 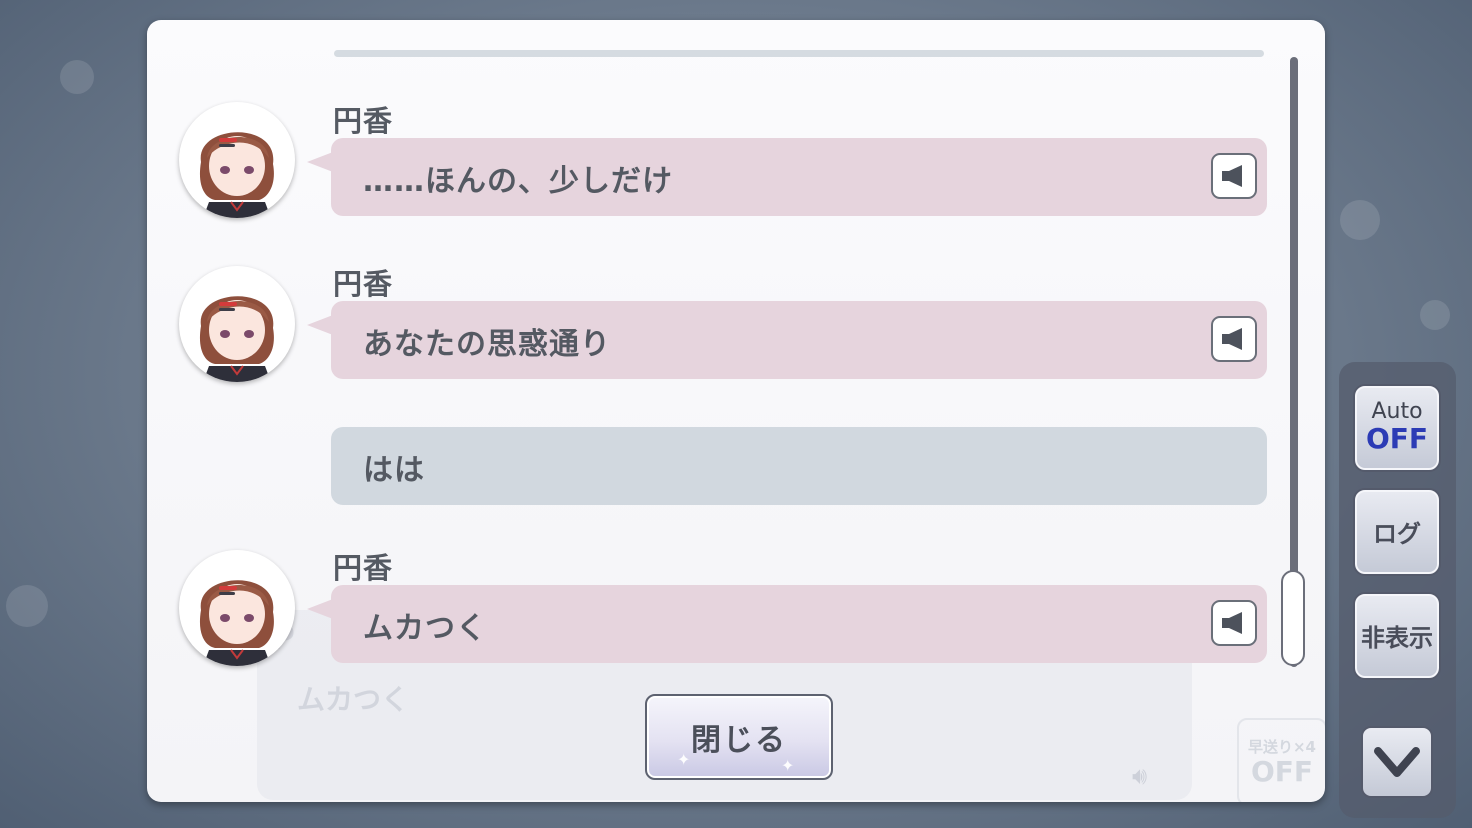 I want to click on background-fast-forward-button: 早送り×4 OFF, so click(x=1281, y=760).